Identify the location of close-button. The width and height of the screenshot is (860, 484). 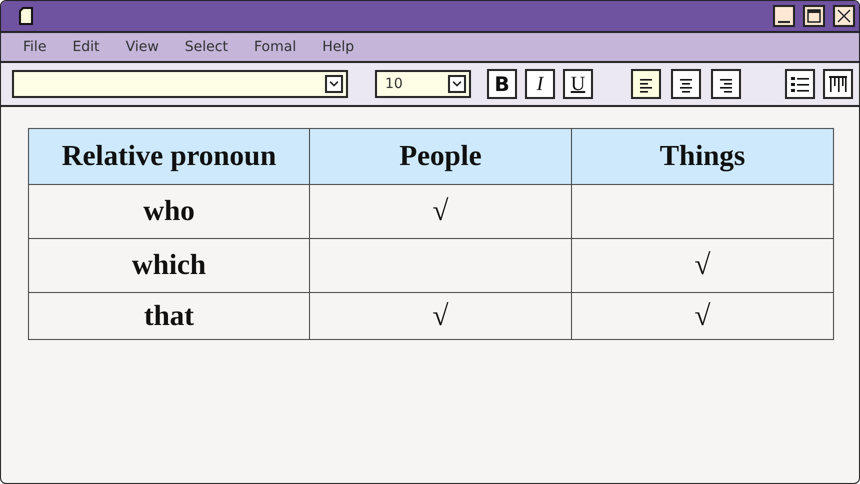
(844, 16).